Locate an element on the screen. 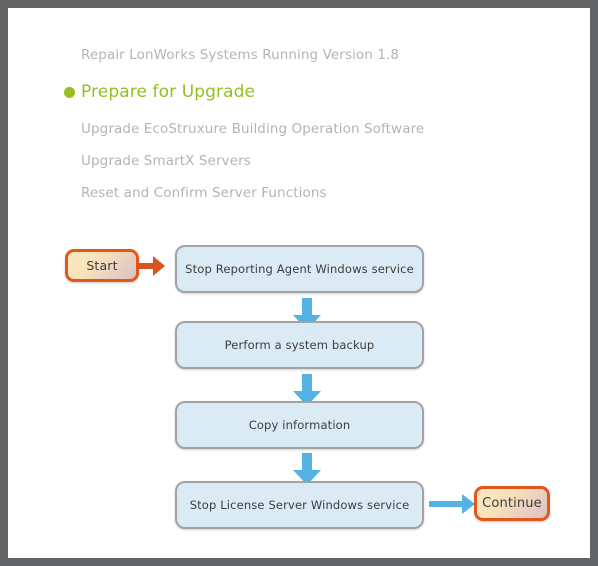 The height and width of the screenshot is (566, 598). flowchart-step-stop-license-server: Stop License Server Windows service is located at coordinates (299, 505).